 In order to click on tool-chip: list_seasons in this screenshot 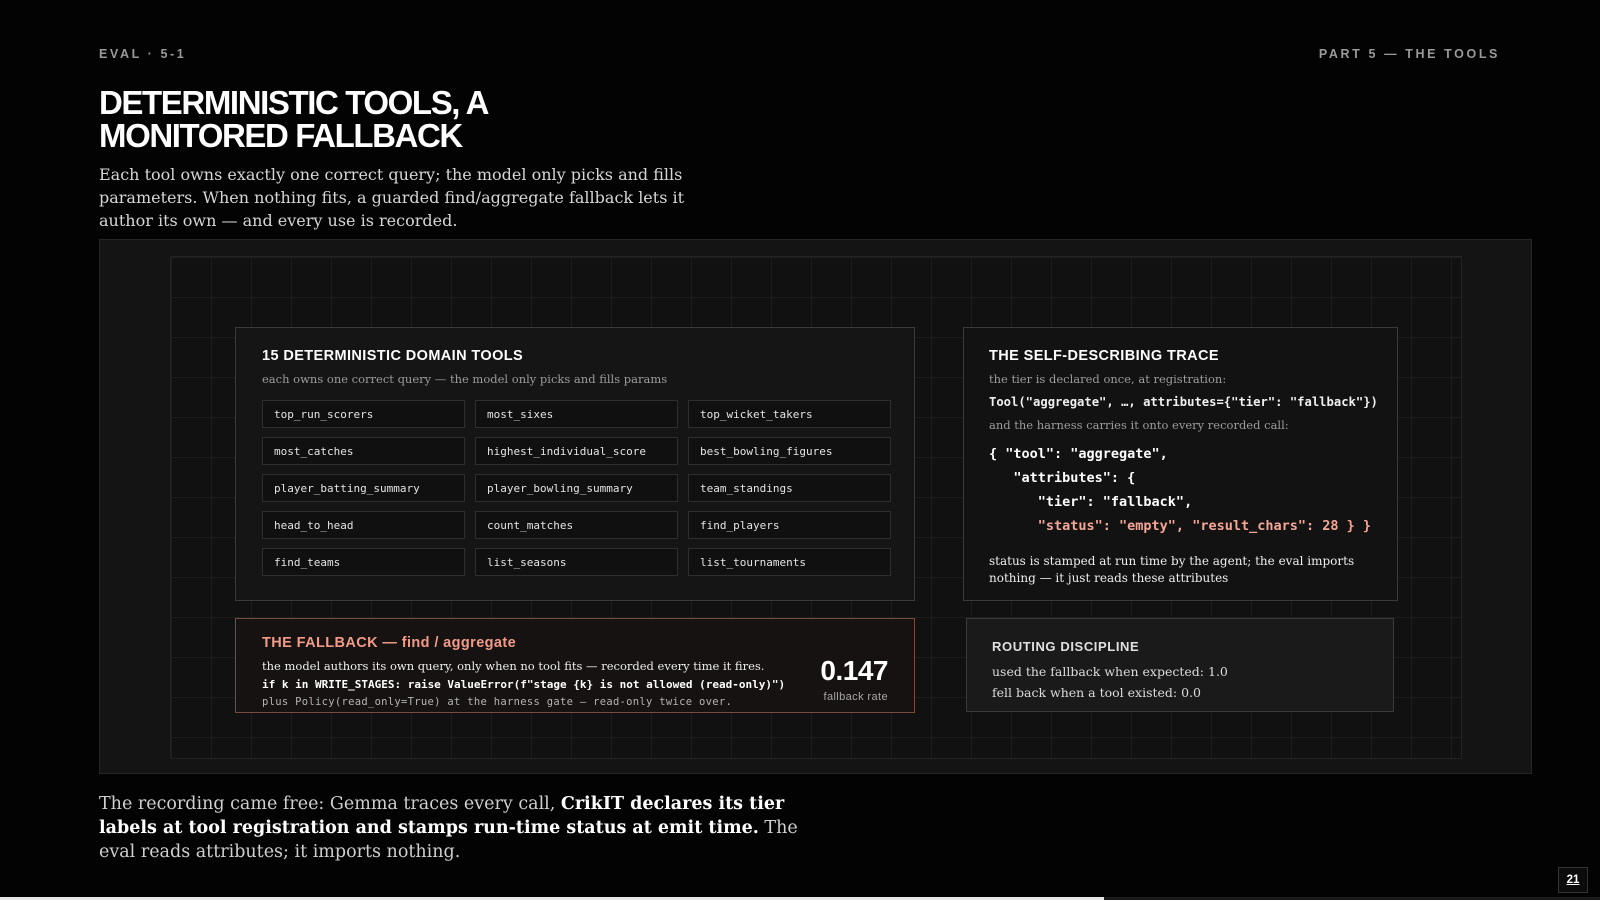, I will do `click(576, 562)`.